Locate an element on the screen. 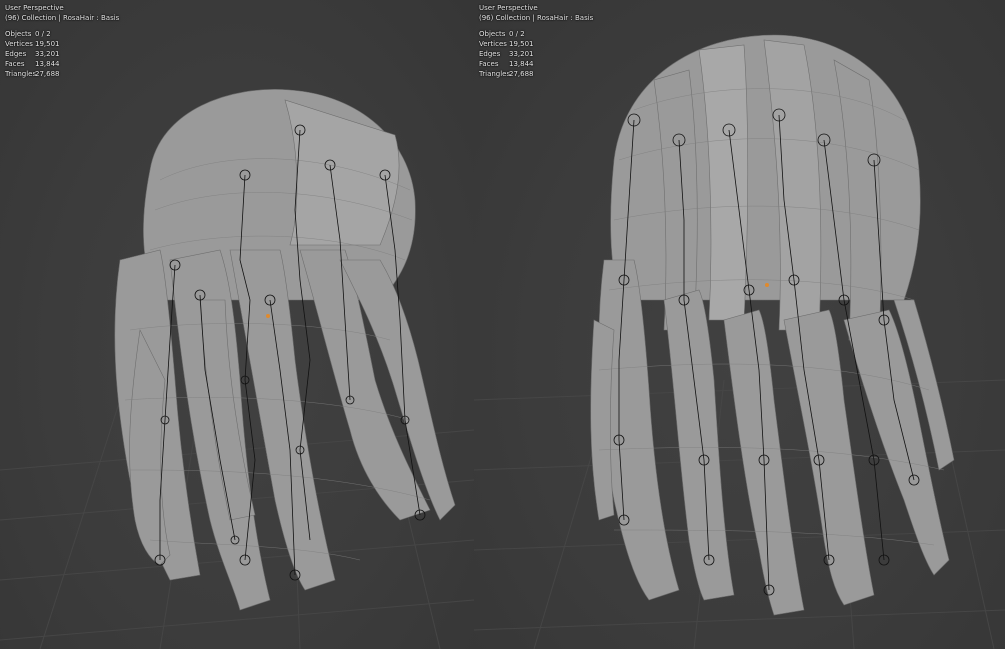 This screenshot has height=649, width=1005. origin-point-left is located at coordinates (268, 316).